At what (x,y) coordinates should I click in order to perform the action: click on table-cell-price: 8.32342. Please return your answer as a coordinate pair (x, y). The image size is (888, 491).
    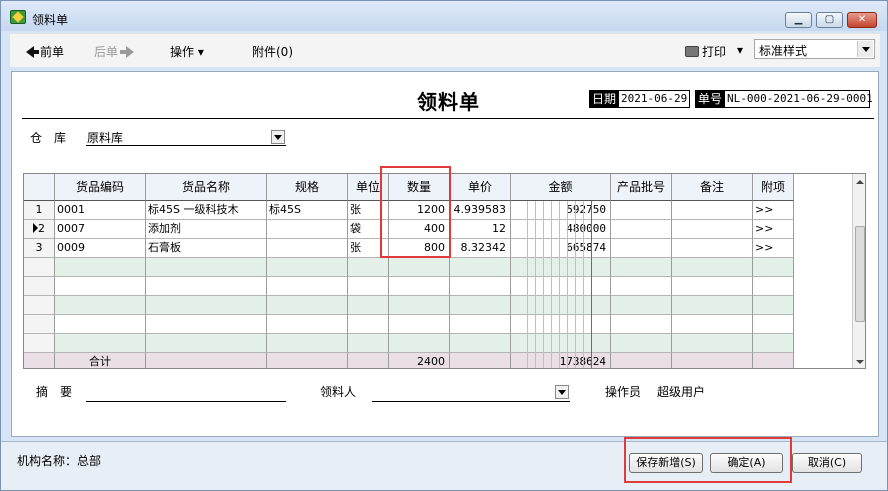
    Looking at the image, I should click on (480, 248).